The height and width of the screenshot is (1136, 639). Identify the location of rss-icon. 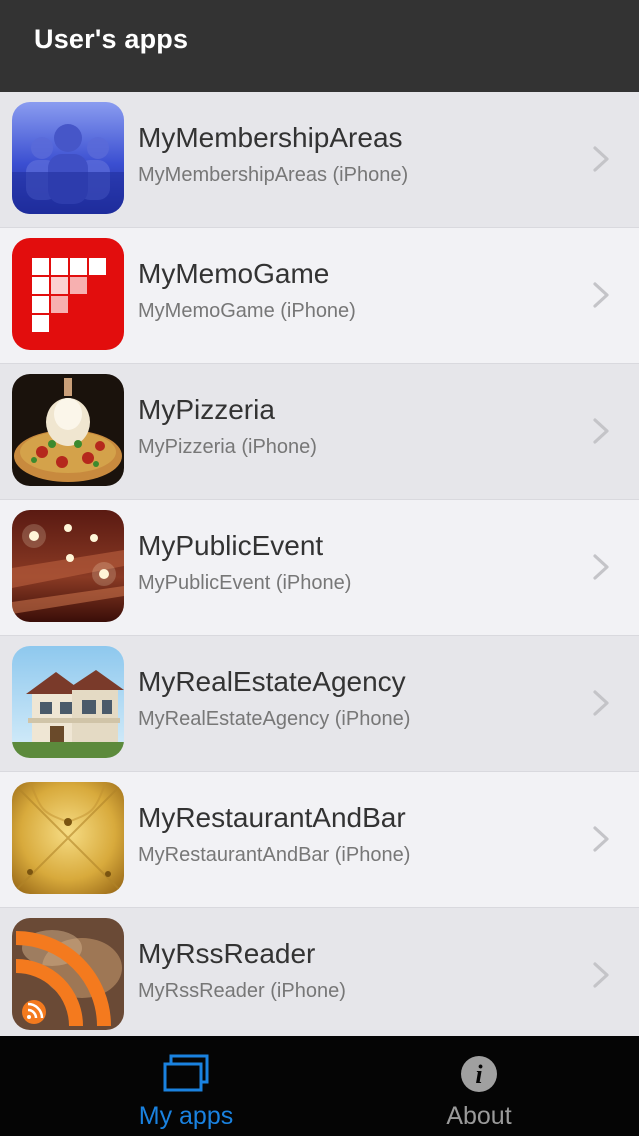
(68, 974).